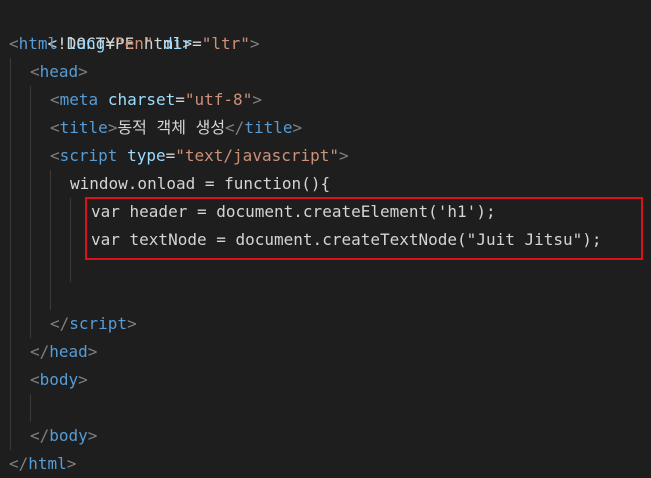 The image size is (651, 478). I want to click on code-line-17: </html>, so click(325, 464).